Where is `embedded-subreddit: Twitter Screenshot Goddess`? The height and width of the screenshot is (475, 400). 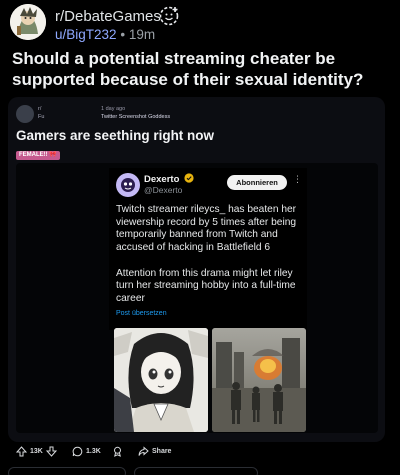
embedded-subreddit: Twitter Screenshot Goddess is located at coordinates (136, 117).